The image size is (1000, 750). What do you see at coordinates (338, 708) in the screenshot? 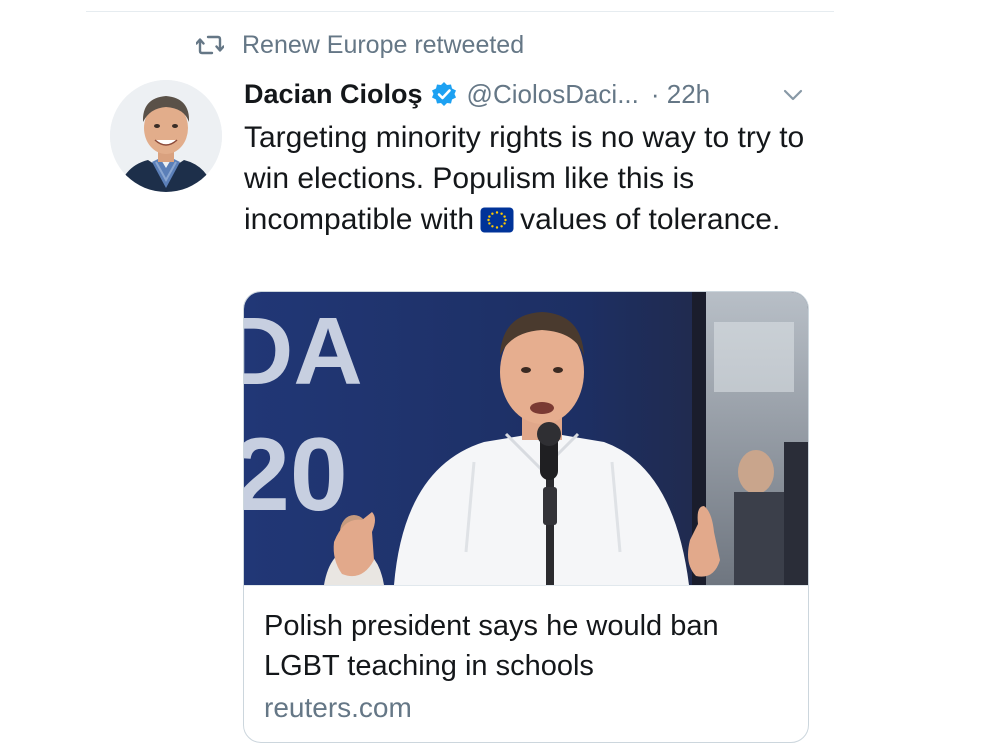
I see `link-card-domain: reuters.com` at bounding box center [338, 708].